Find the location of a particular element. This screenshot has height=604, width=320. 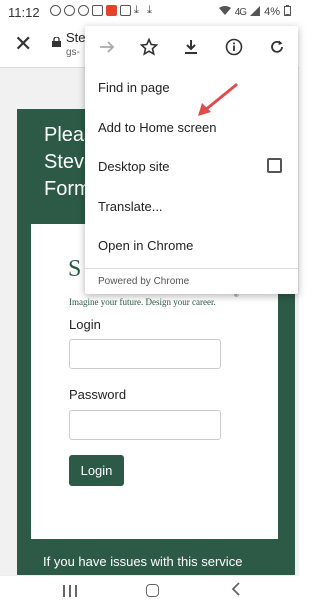

download-icon is located at coordinates (191, 47).